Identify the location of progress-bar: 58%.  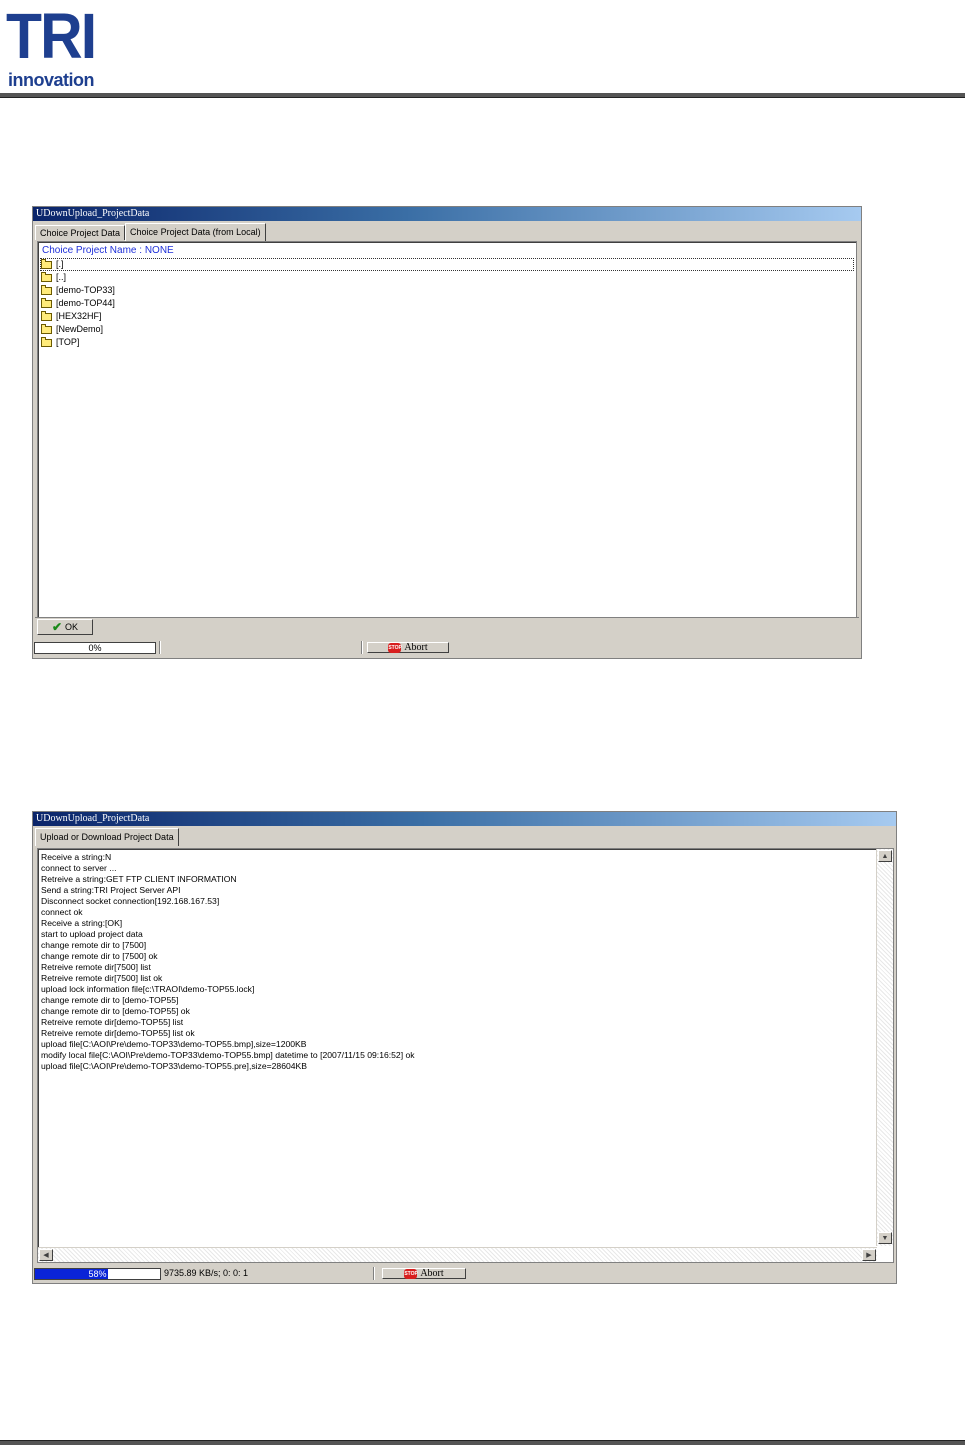
(97, 1274).